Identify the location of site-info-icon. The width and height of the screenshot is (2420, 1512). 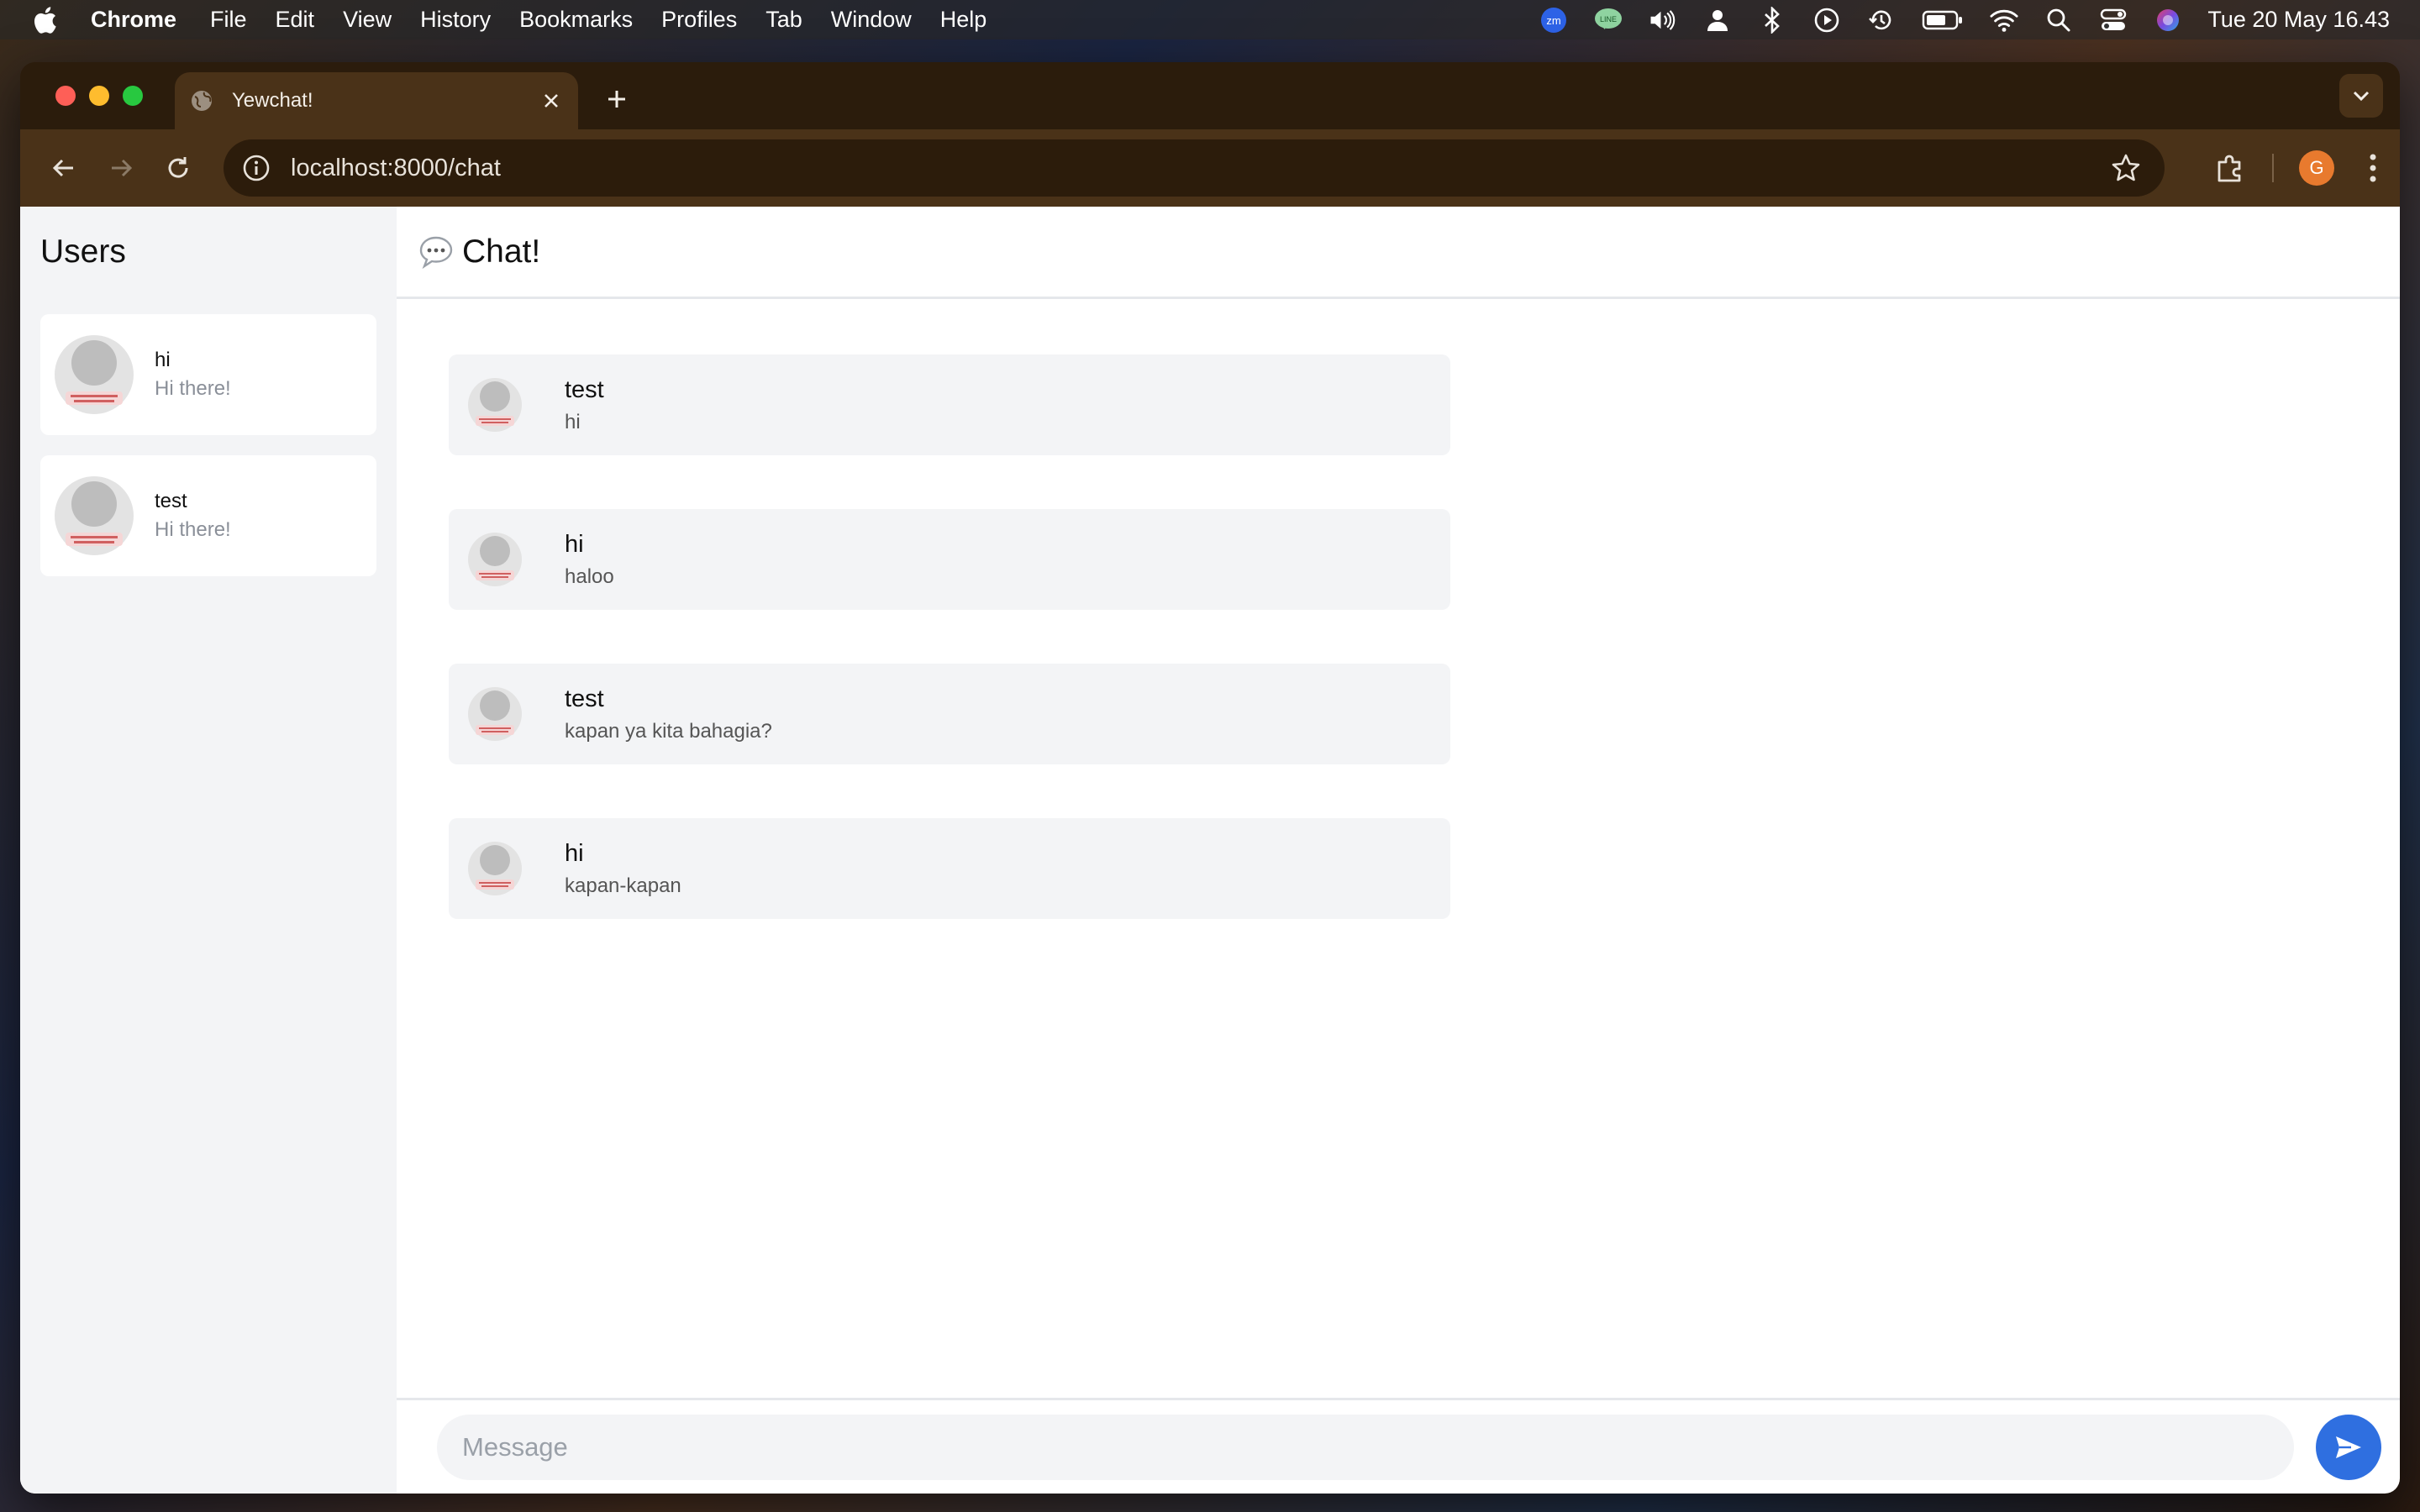
(256, 168).